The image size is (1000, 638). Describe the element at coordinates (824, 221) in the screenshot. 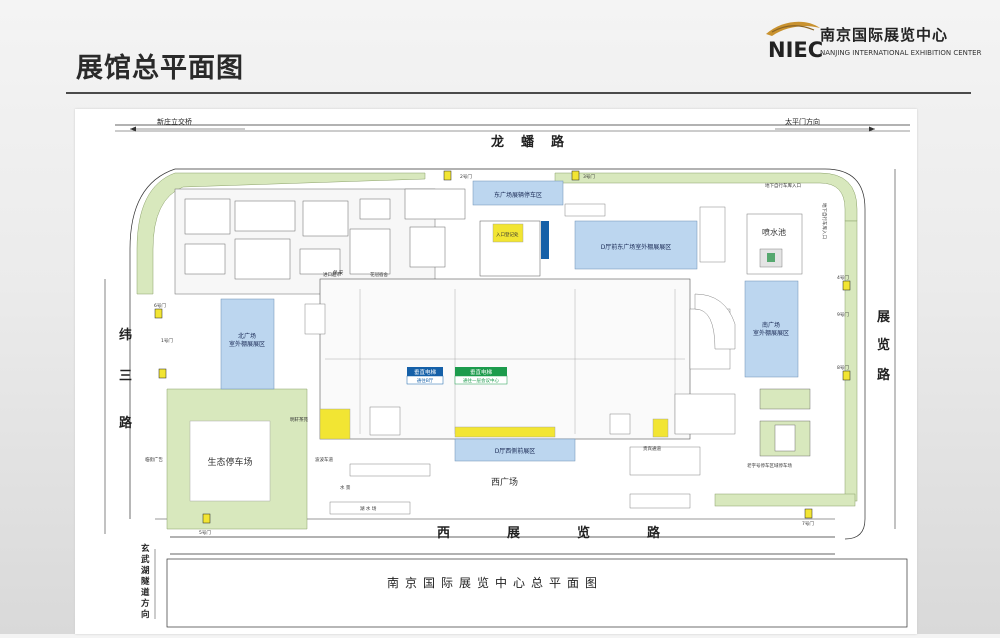

I see `label-underground-garage: 地下自行车库入口` at that location.